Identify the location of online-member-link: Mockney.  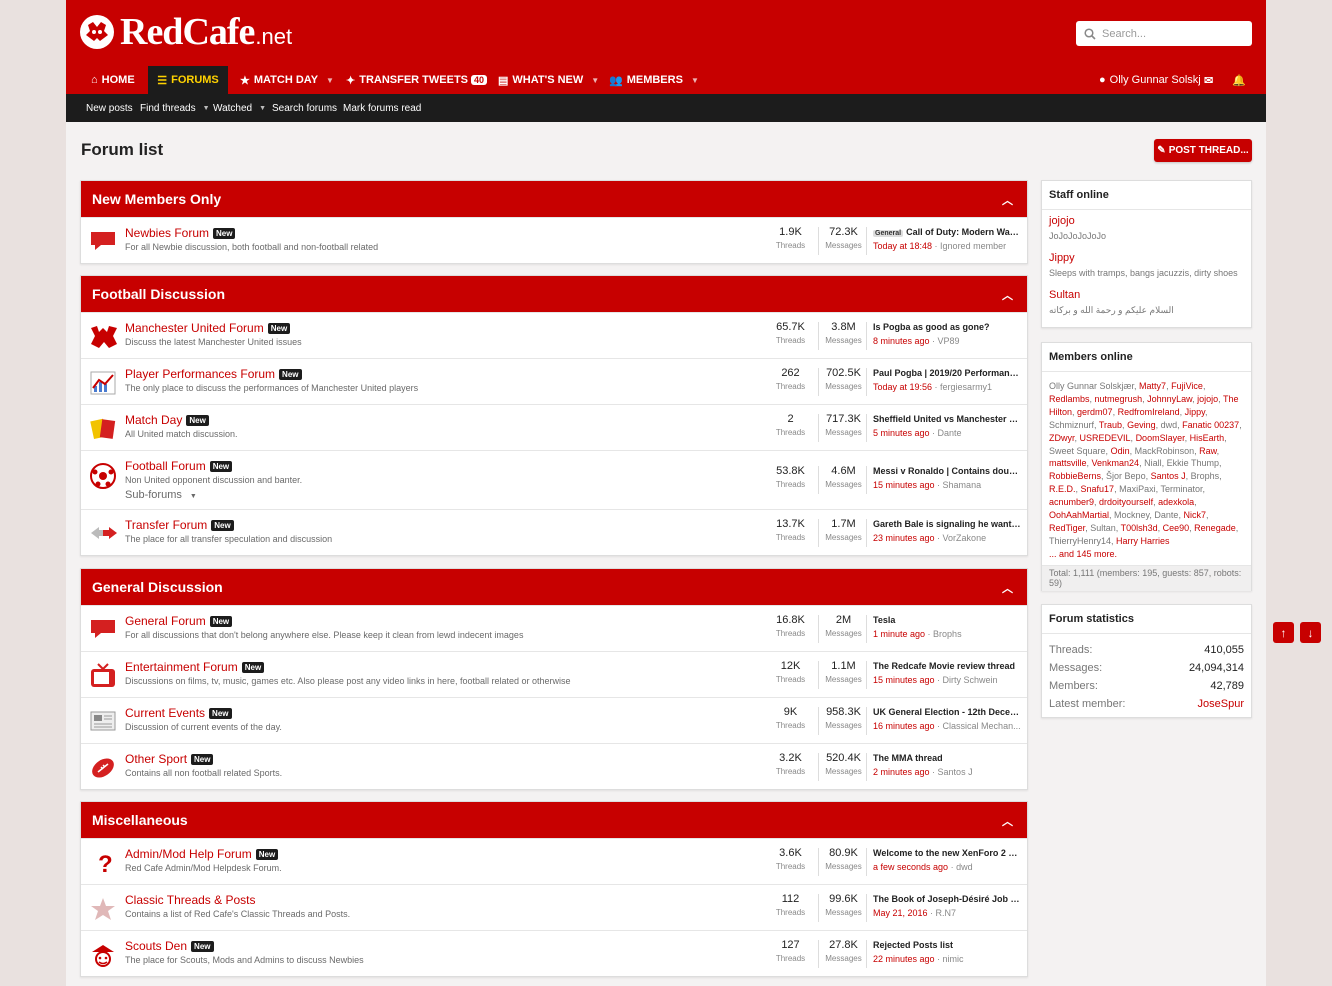
(1131, 515).